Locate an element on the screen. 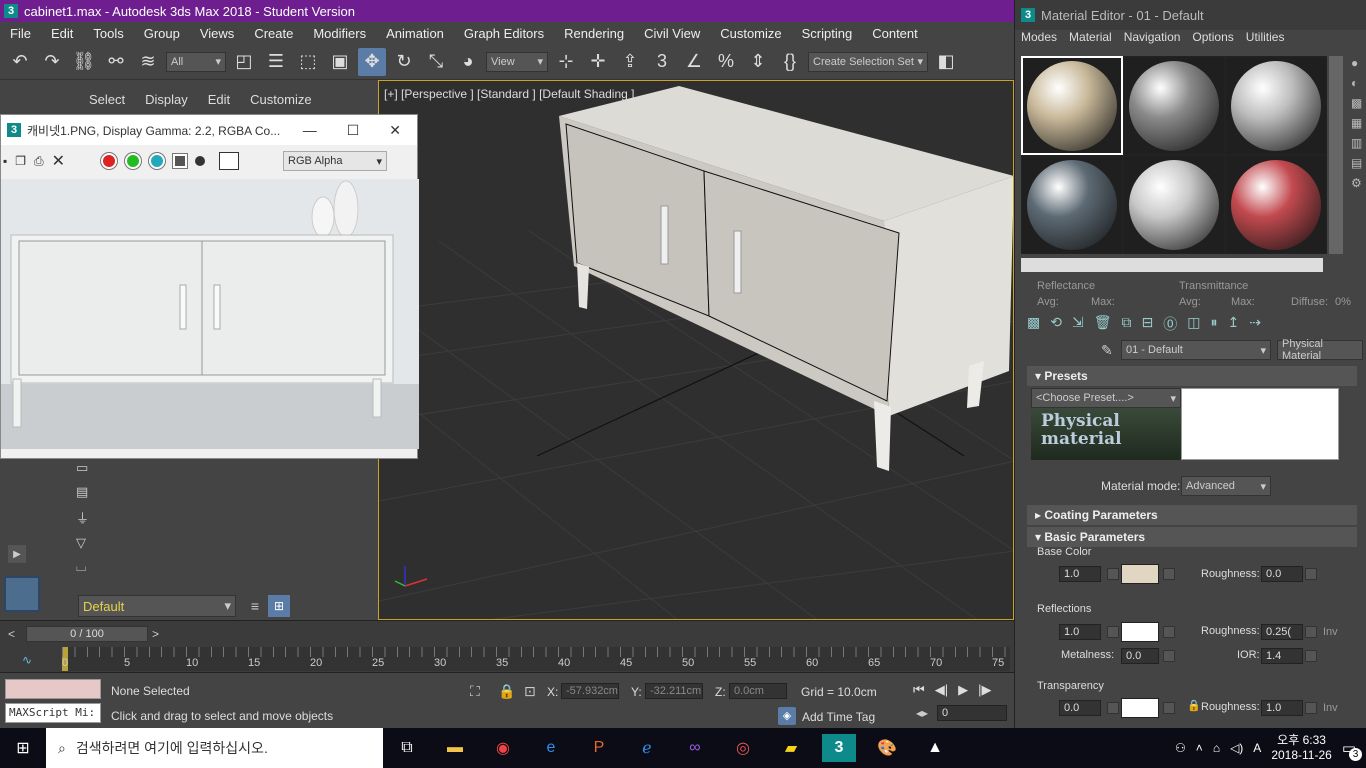 This screenshot has height=768, width=1366. snaps-toggle-icon: 3 is located at coordinates (662, 62).